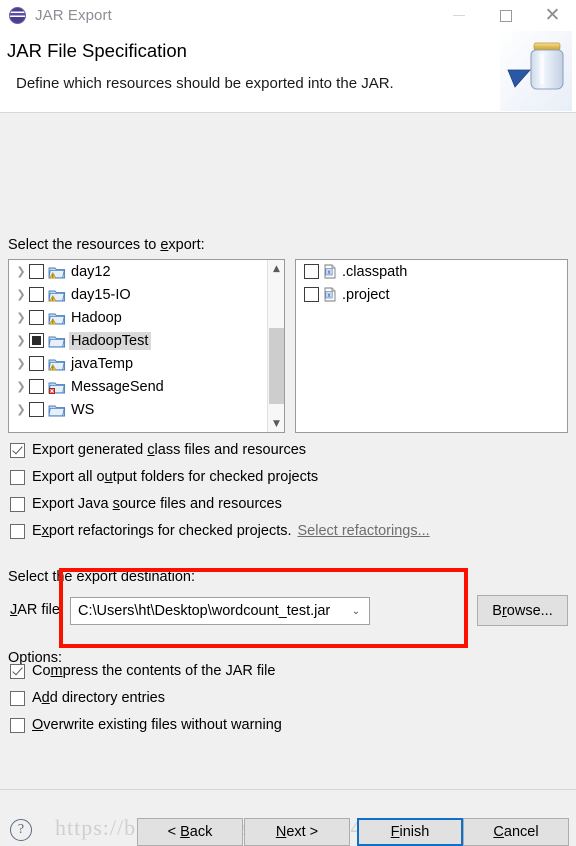  What do you see at coordinates (106, 245) in the screenshot?
I see `resources-label: Select the resources to export:` at bounding box center [106, 245].